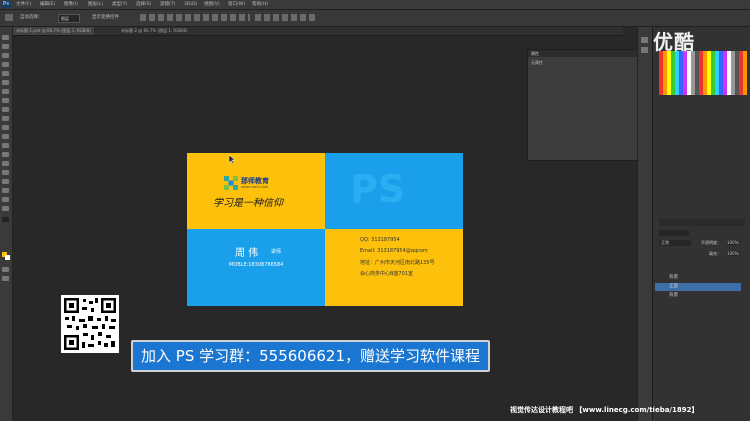 The image size is (750, 421). What do you see at coordinates (212, 4) in the screenshot?
I see `menu-view: 视图(V)` at bounding box center [212, 4].